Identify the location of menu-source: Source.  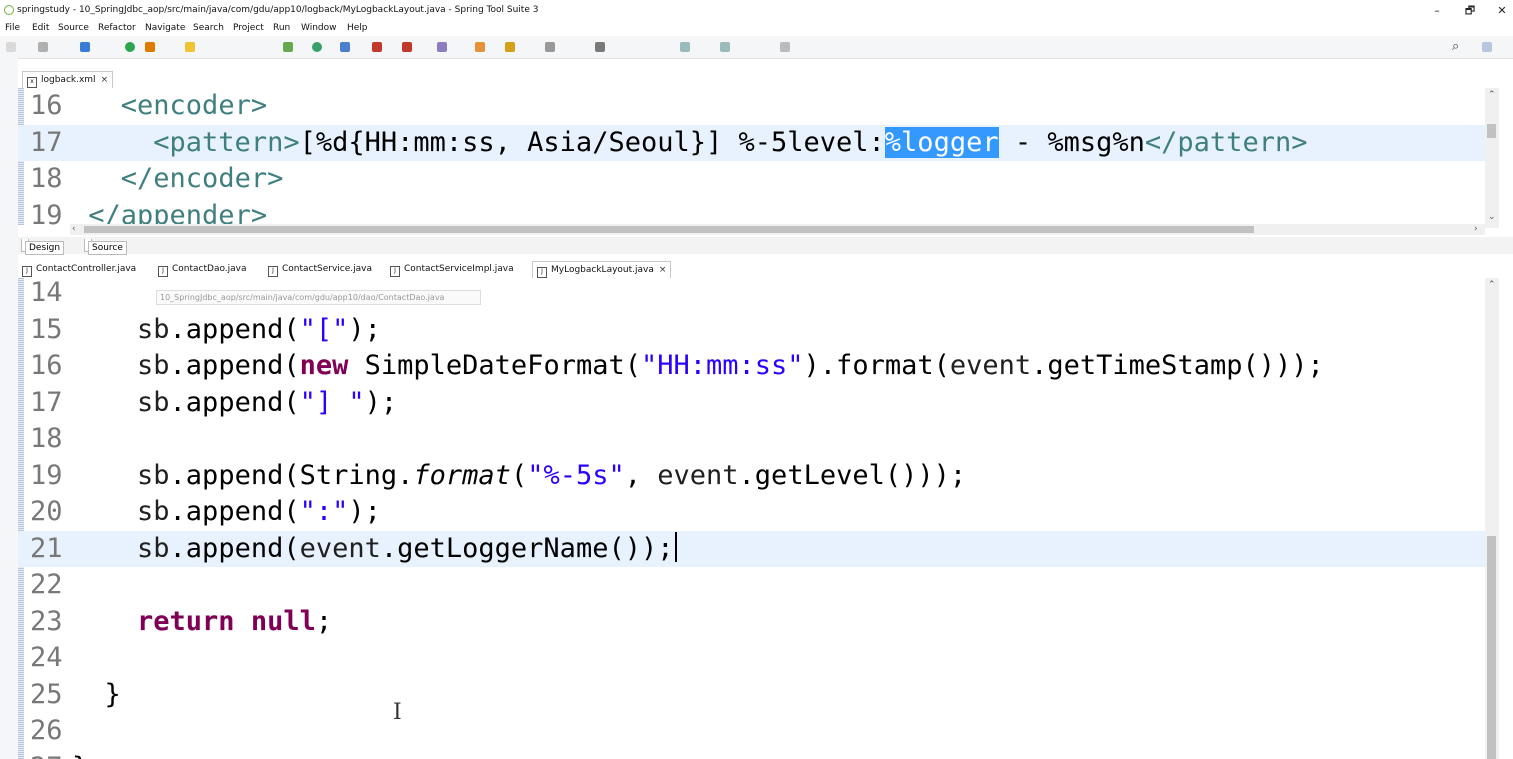
(73, 28).